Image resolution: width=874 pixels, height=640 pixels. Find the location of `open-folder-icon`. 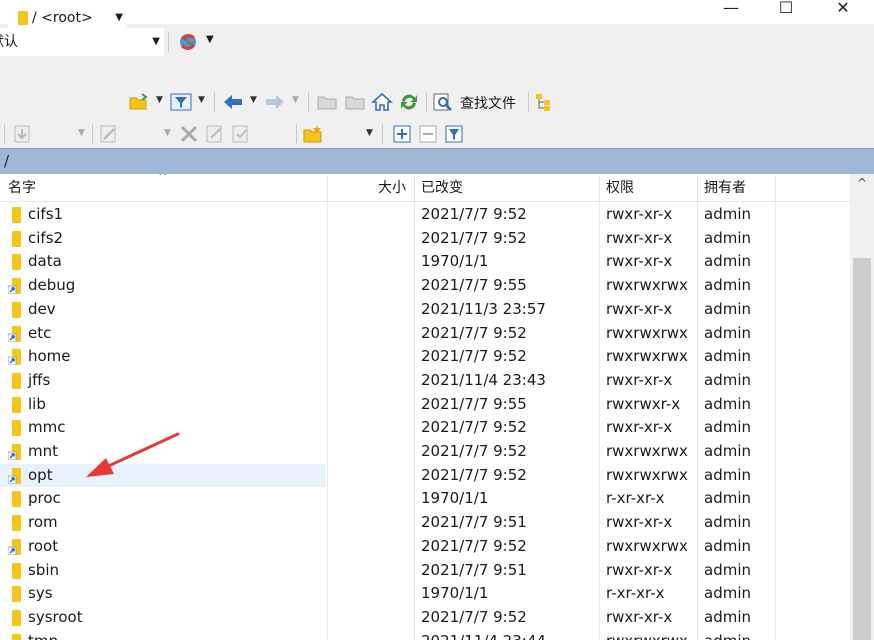

open-folder-icon is located at coordinates (139, 102).